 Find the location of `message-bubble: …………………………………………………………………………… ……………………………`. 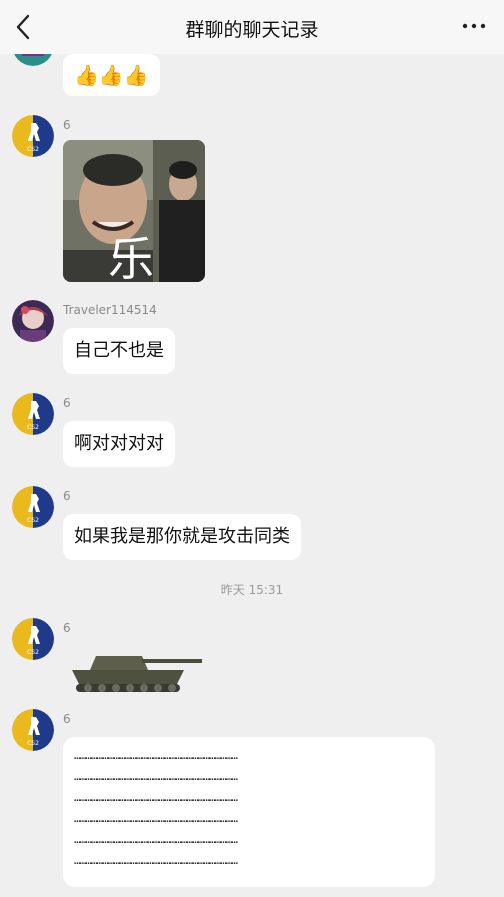

message-bubble: …………………………………………………………………………… …………………………… is located at coordinates (249, 812).